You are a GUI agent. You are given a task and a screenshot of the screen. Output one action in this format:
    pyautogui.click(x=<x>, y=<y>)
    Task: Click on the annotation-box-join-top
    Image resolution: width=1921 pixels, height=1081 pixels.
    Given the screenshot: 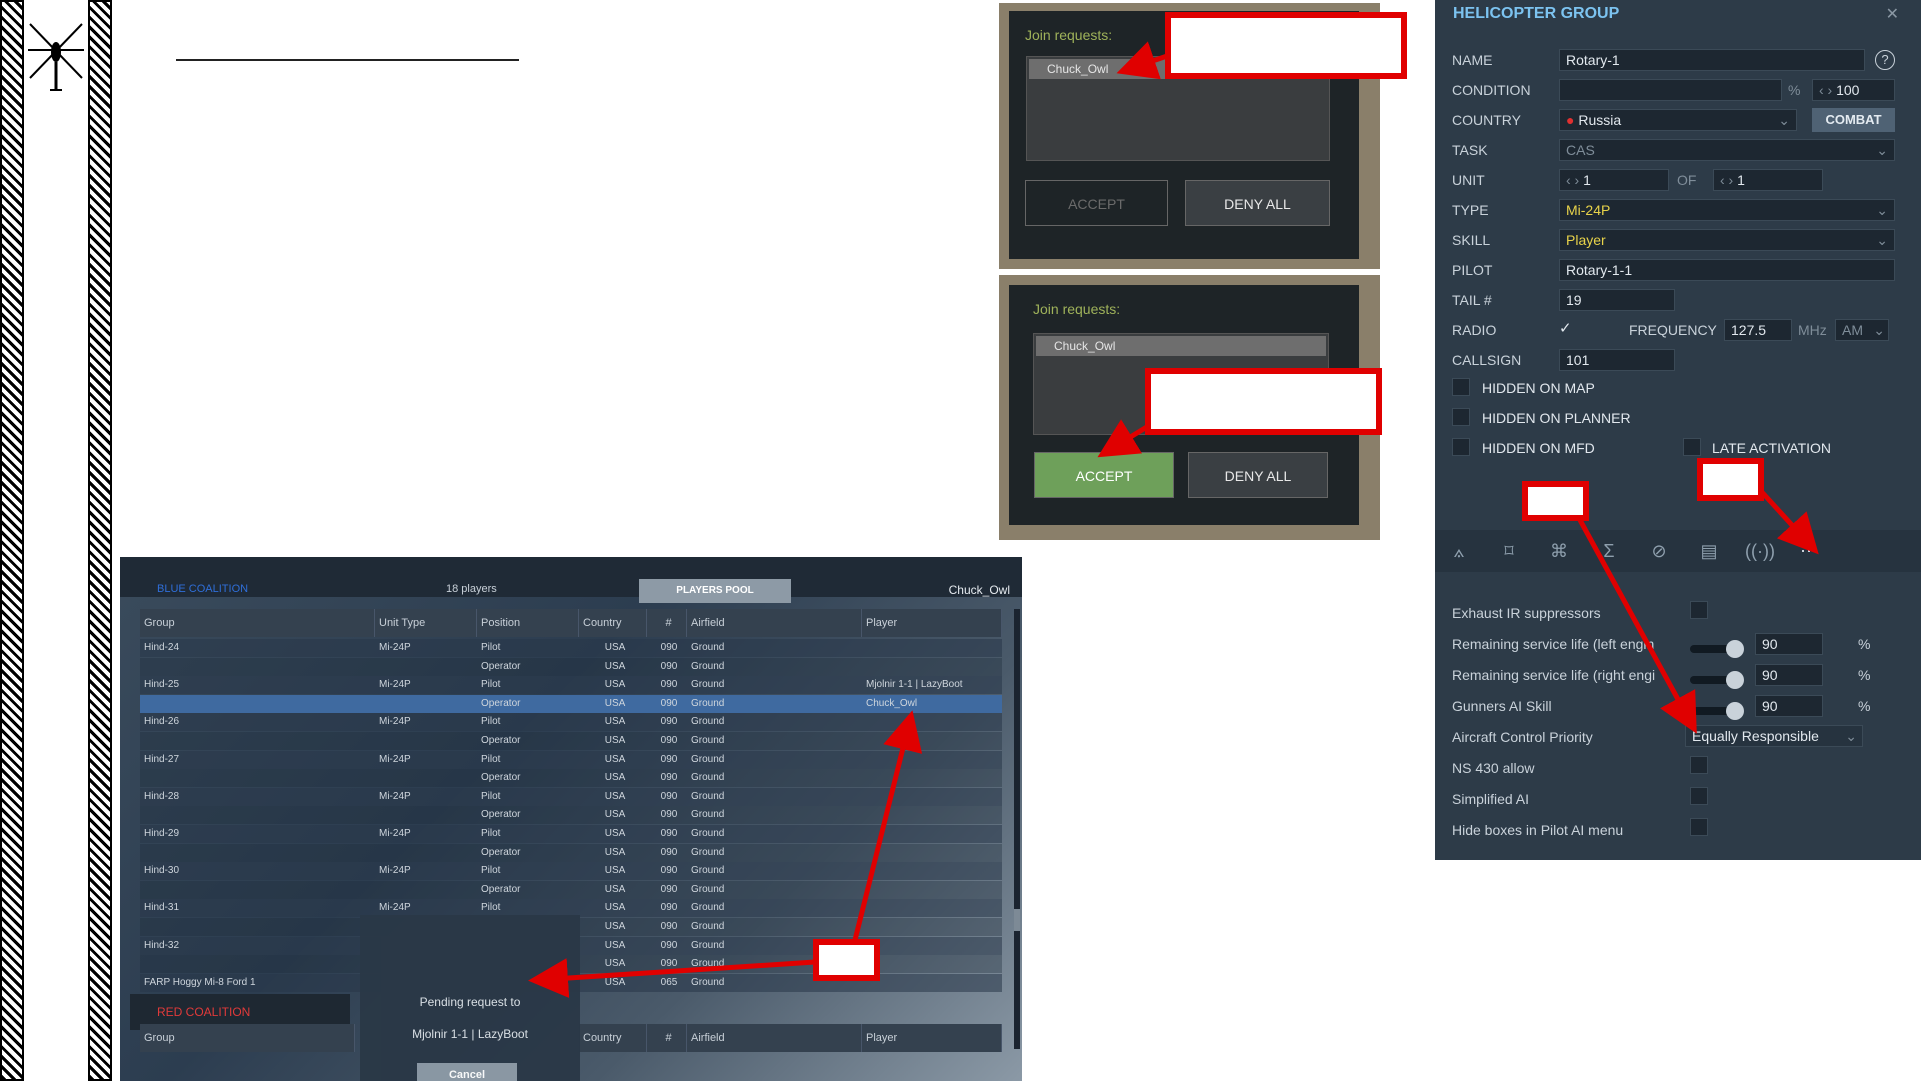 What is the action you would take?
    pyautogui.click(x=1286, y=45)
    